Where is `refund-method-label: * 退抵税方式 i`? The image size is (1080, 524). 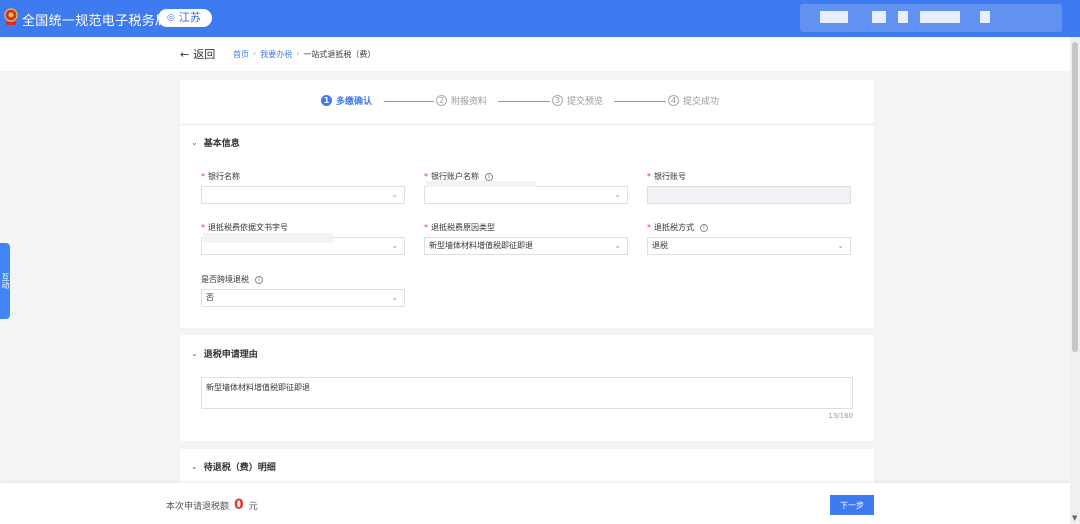 refund-method-label: * 退抵税方式 i is located at coordinates (677, 227).